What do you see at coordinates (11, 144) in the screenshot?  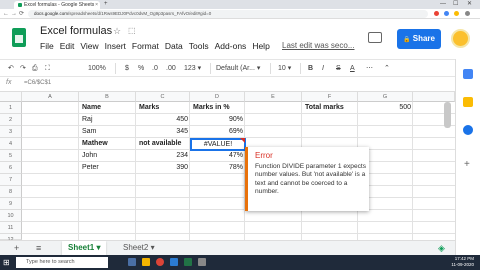 I see `row-header: 4` at bounding box center [11, 144].